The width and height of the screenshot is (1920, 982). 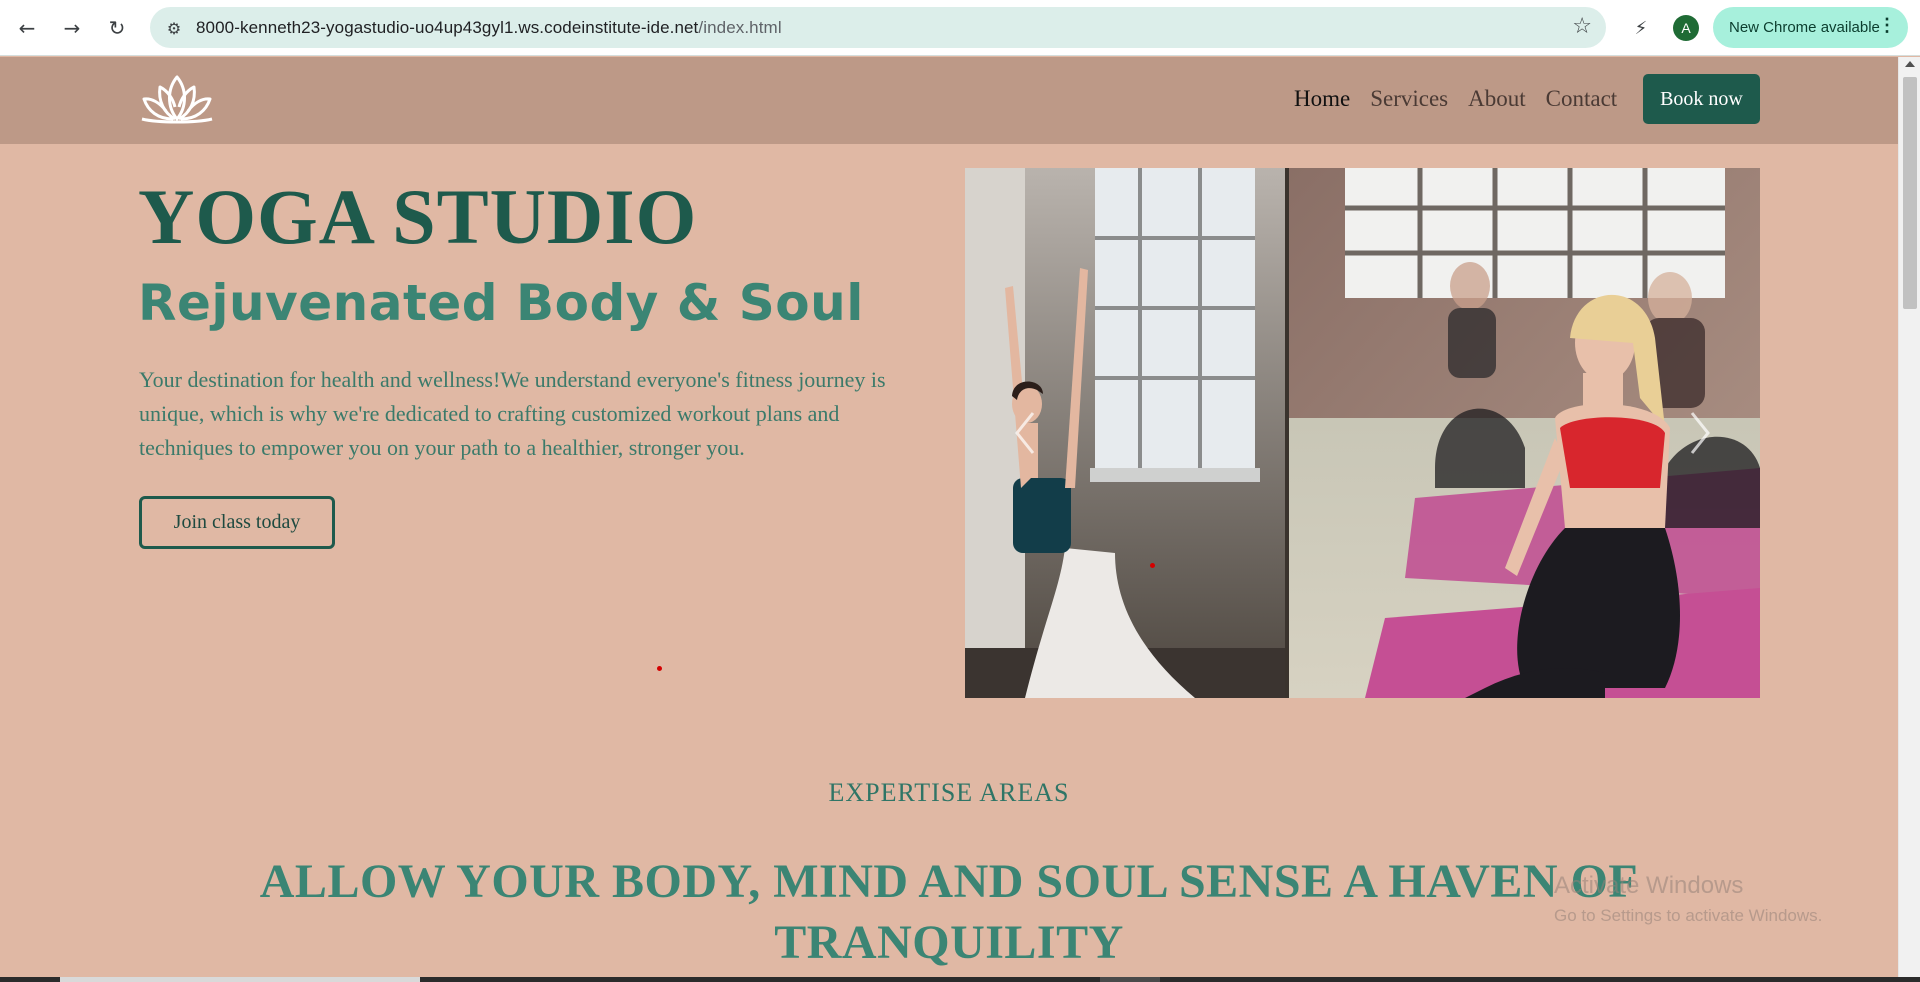 I want to click on main-nav: Home Services About Contact, so click(x=1455, y=99).